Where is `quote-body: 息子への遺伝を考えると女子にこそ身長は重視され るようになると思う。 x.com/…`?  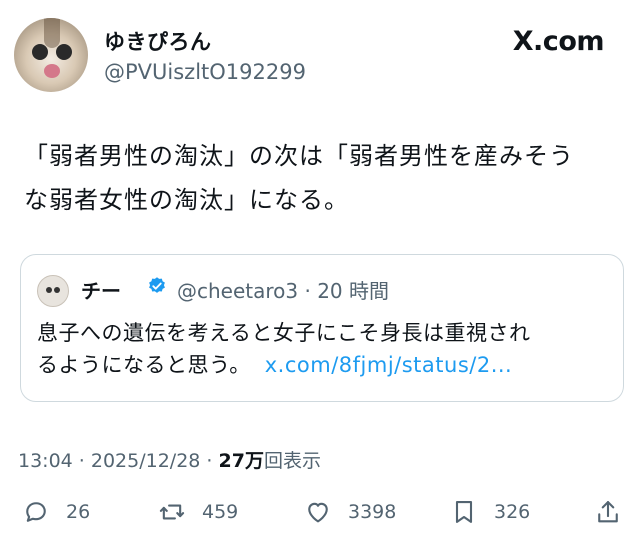 quote-body: 息子への遺伝を考えると女子にこそ身長は重視され るようになると思う。 x.com/… is located at coordinates (327, 349).